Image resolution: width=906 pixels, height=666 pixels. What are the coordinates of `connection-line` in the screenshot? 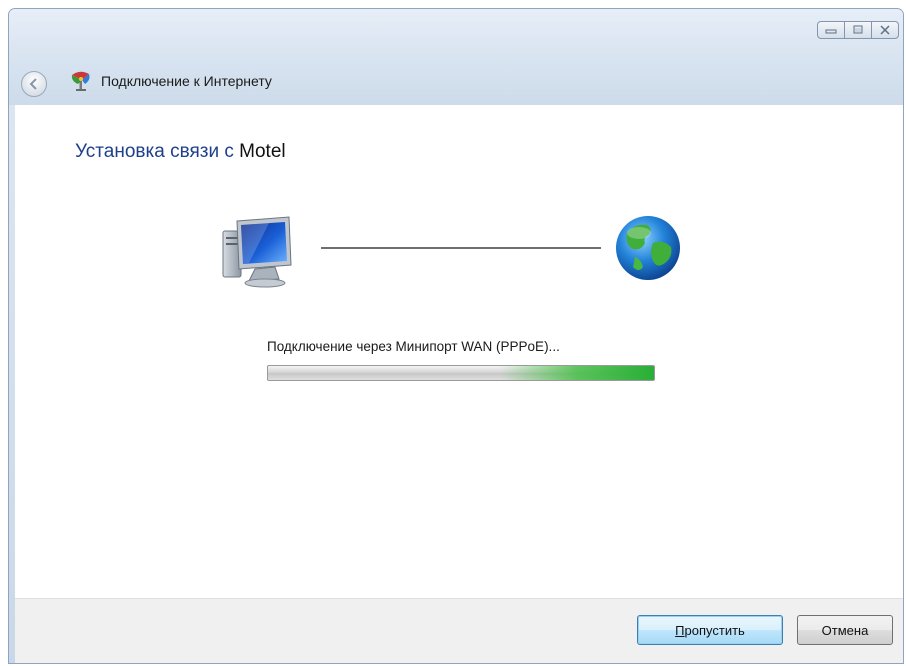 It's located at (461, 248).